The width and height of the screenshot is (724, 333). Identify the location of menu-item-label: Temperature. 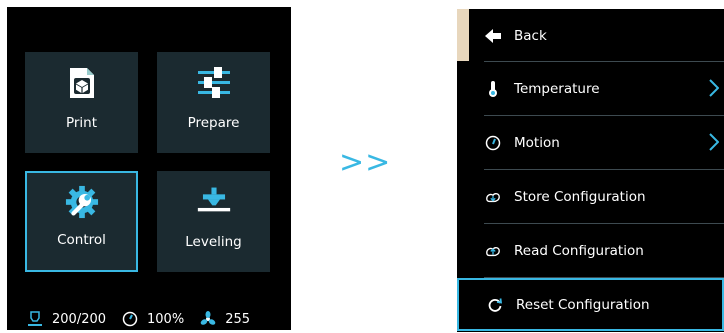
(557, 88).